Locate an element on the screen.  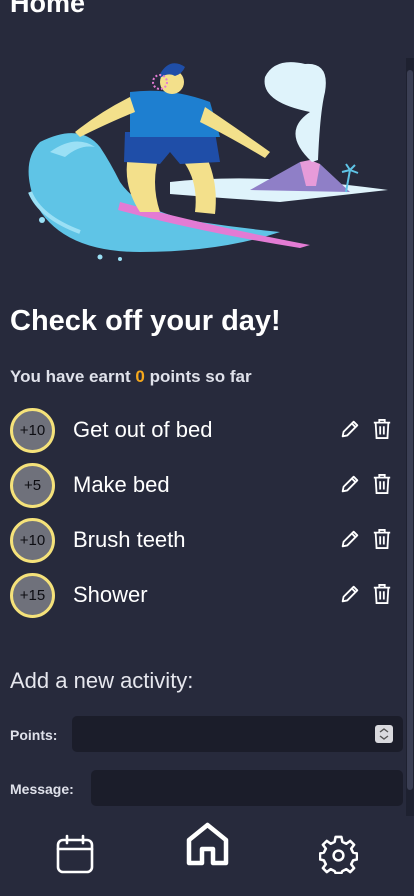
activity-item: +5 Make bed is located at coordinates (207, 490).